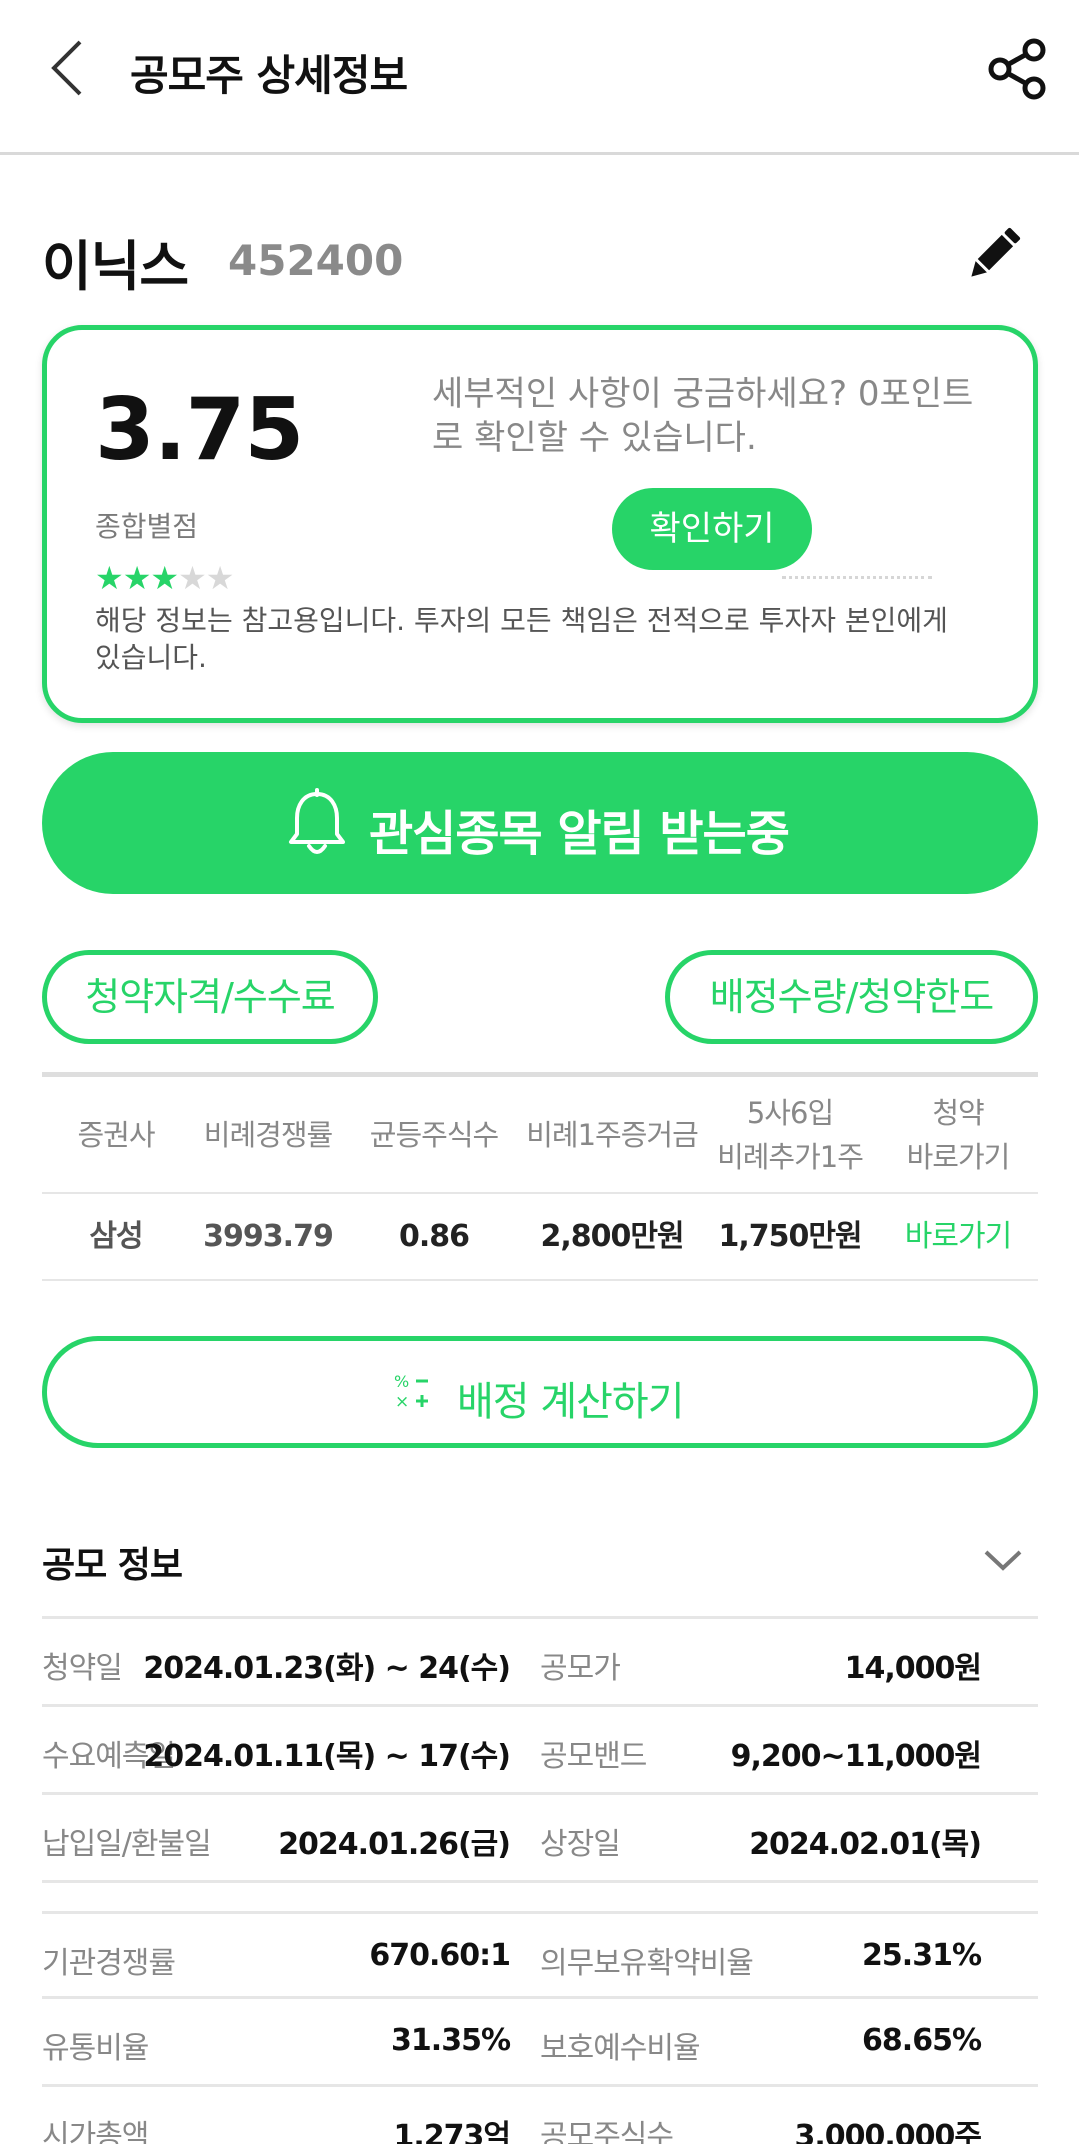 Image resolution: width=1079 pixels, height=2144 pixels. I want to click on table-row: 삼성 3993.79 0.86 2,800만원 1,750만원 바로가기, so click(540, 1237).